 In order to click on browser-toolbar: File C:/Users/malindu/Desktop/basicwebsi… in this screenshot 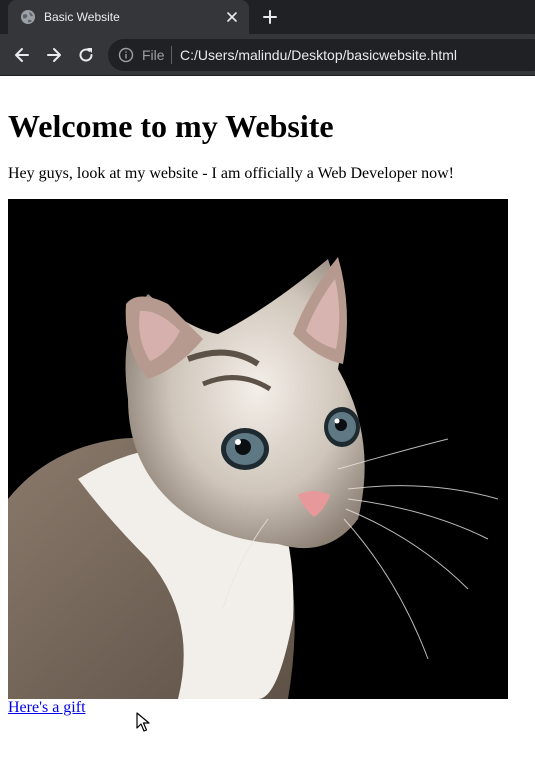, I will do `click(267, 55)`.